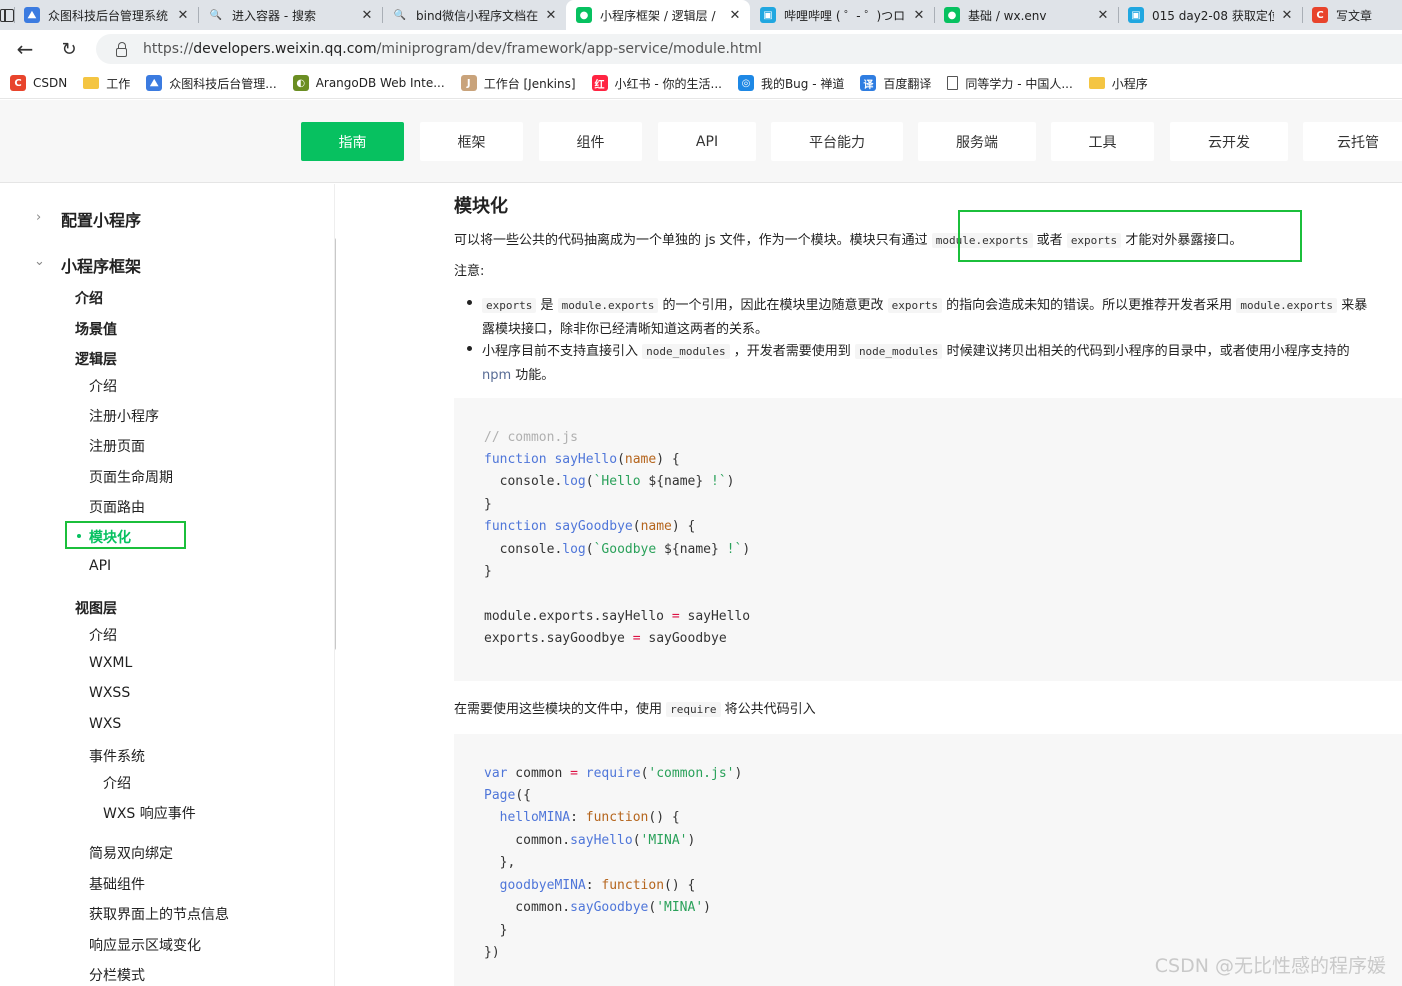 Image resolution: width=1402 pixels, height=986 pixels. I want to click on nav-tab: 平台能力, so click(837, 141).